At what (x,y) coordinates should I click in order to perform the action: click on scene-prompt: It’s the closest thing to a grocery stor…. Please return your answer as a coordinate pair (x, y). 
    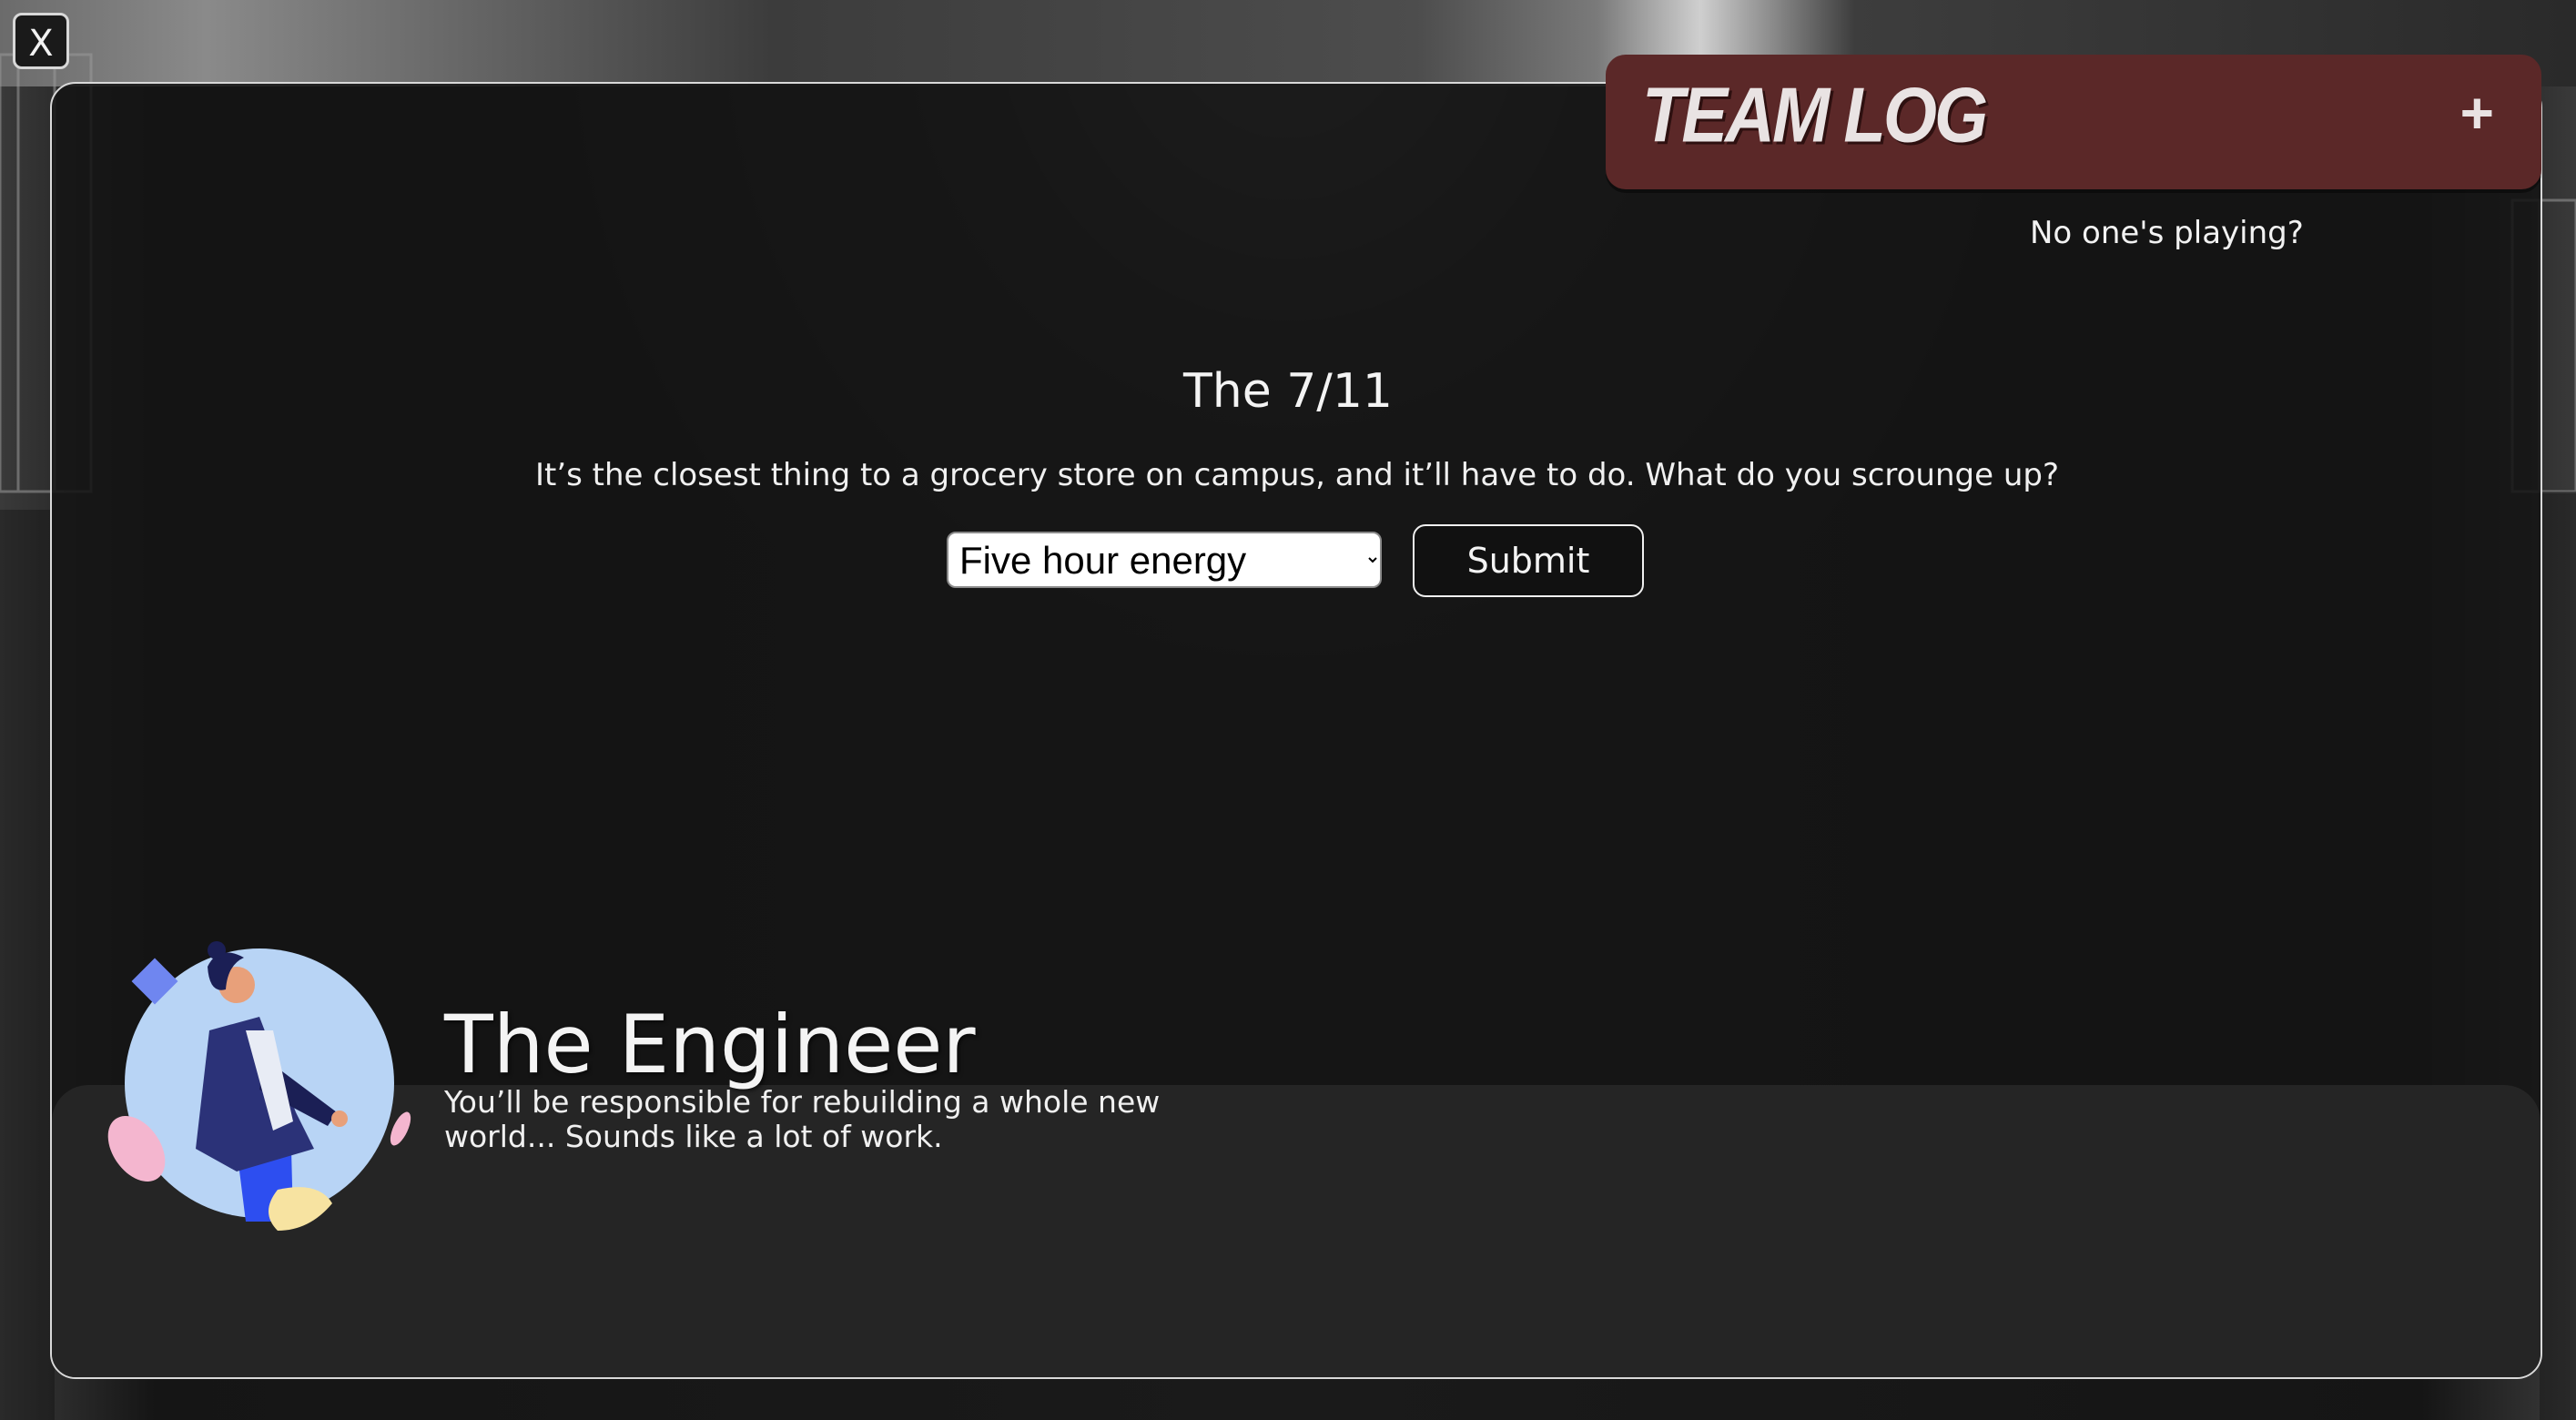
    Looking at the image, I should click on (1297, 475).